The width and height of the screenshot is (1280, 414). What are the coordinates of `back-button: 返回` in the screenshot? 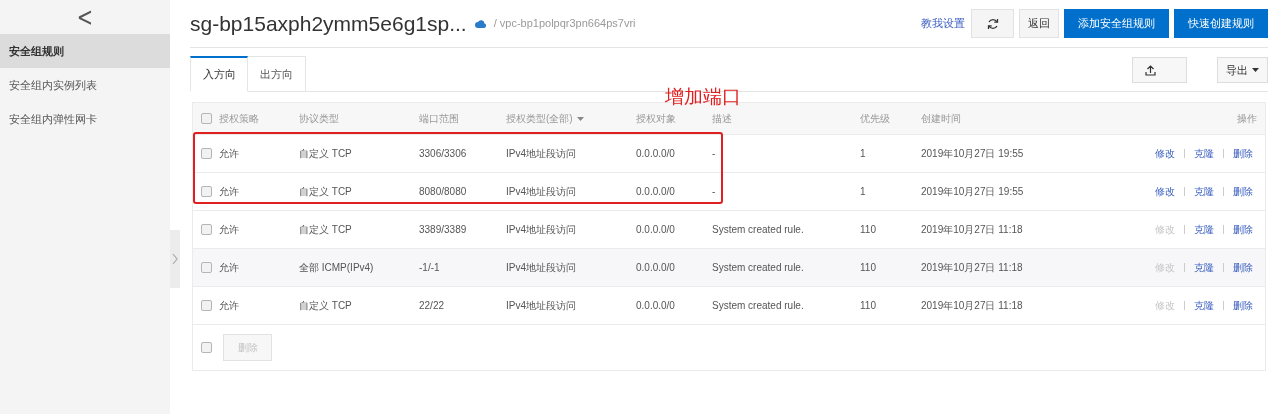 It's located at (1039, 23).